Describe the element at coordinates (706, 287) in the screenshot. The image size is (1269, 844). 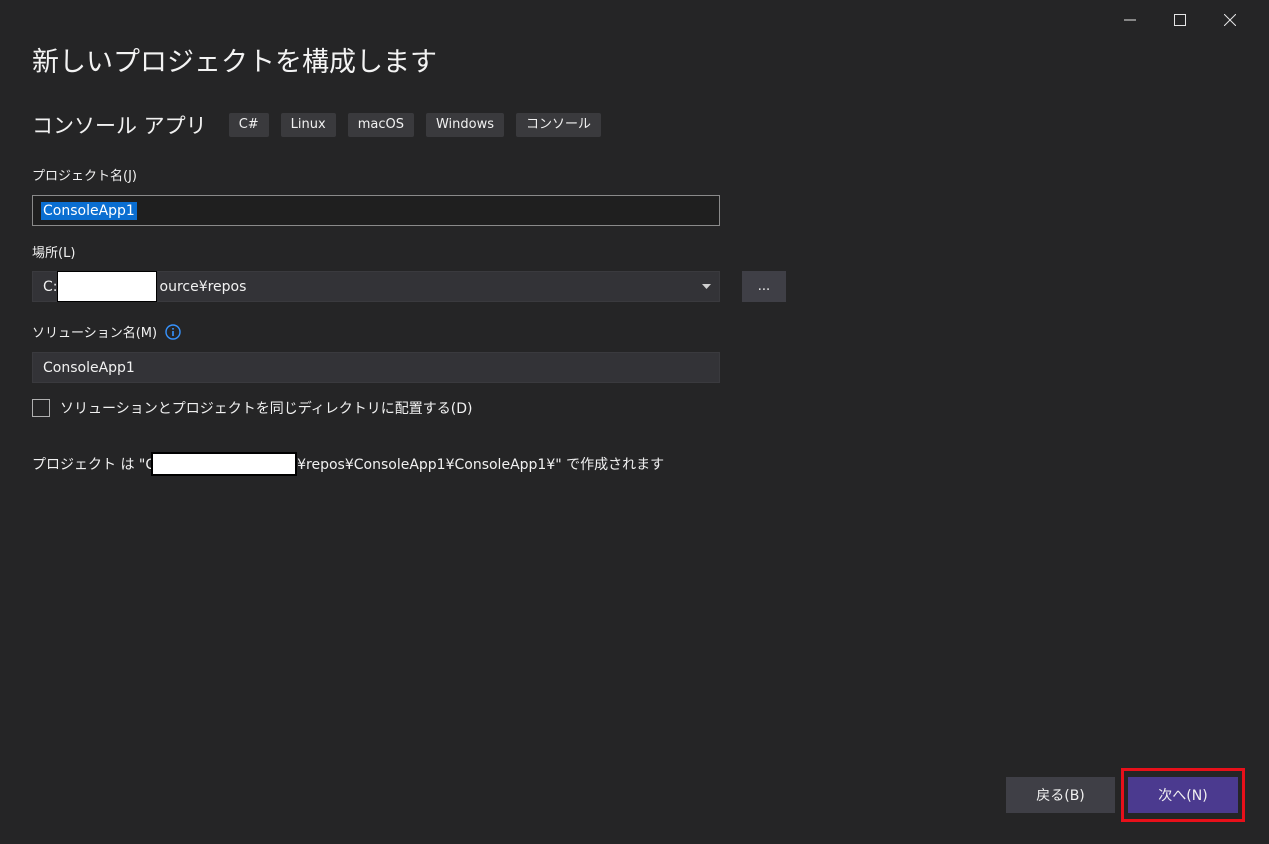
I see `chevron-down-icon` at that location.